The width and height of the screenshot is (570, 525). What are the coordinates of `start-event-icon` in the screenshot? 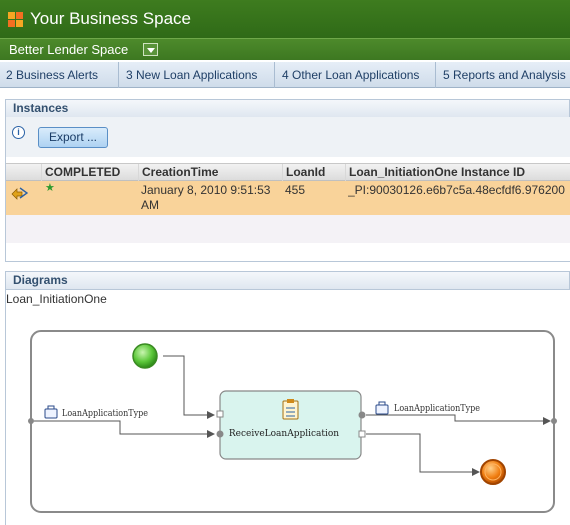 It's located at (145, 356).